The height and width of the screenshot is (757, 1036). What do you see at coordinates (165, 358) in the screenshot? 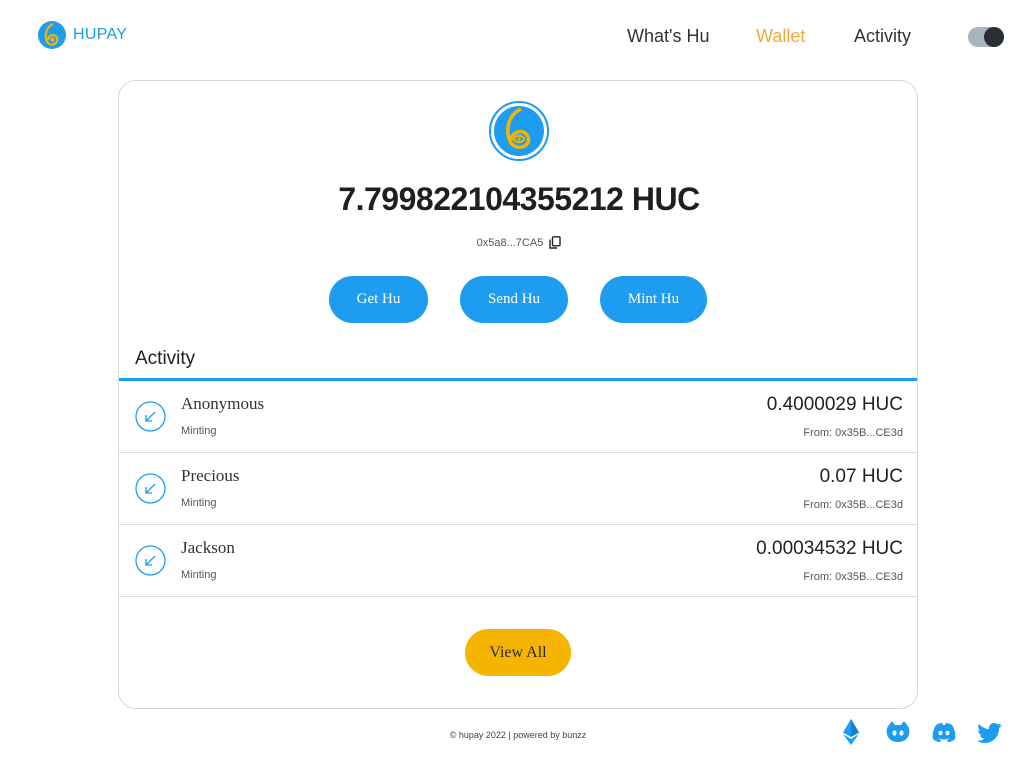
I see `activity-heading: Activity` at bounding box center [165, 358].